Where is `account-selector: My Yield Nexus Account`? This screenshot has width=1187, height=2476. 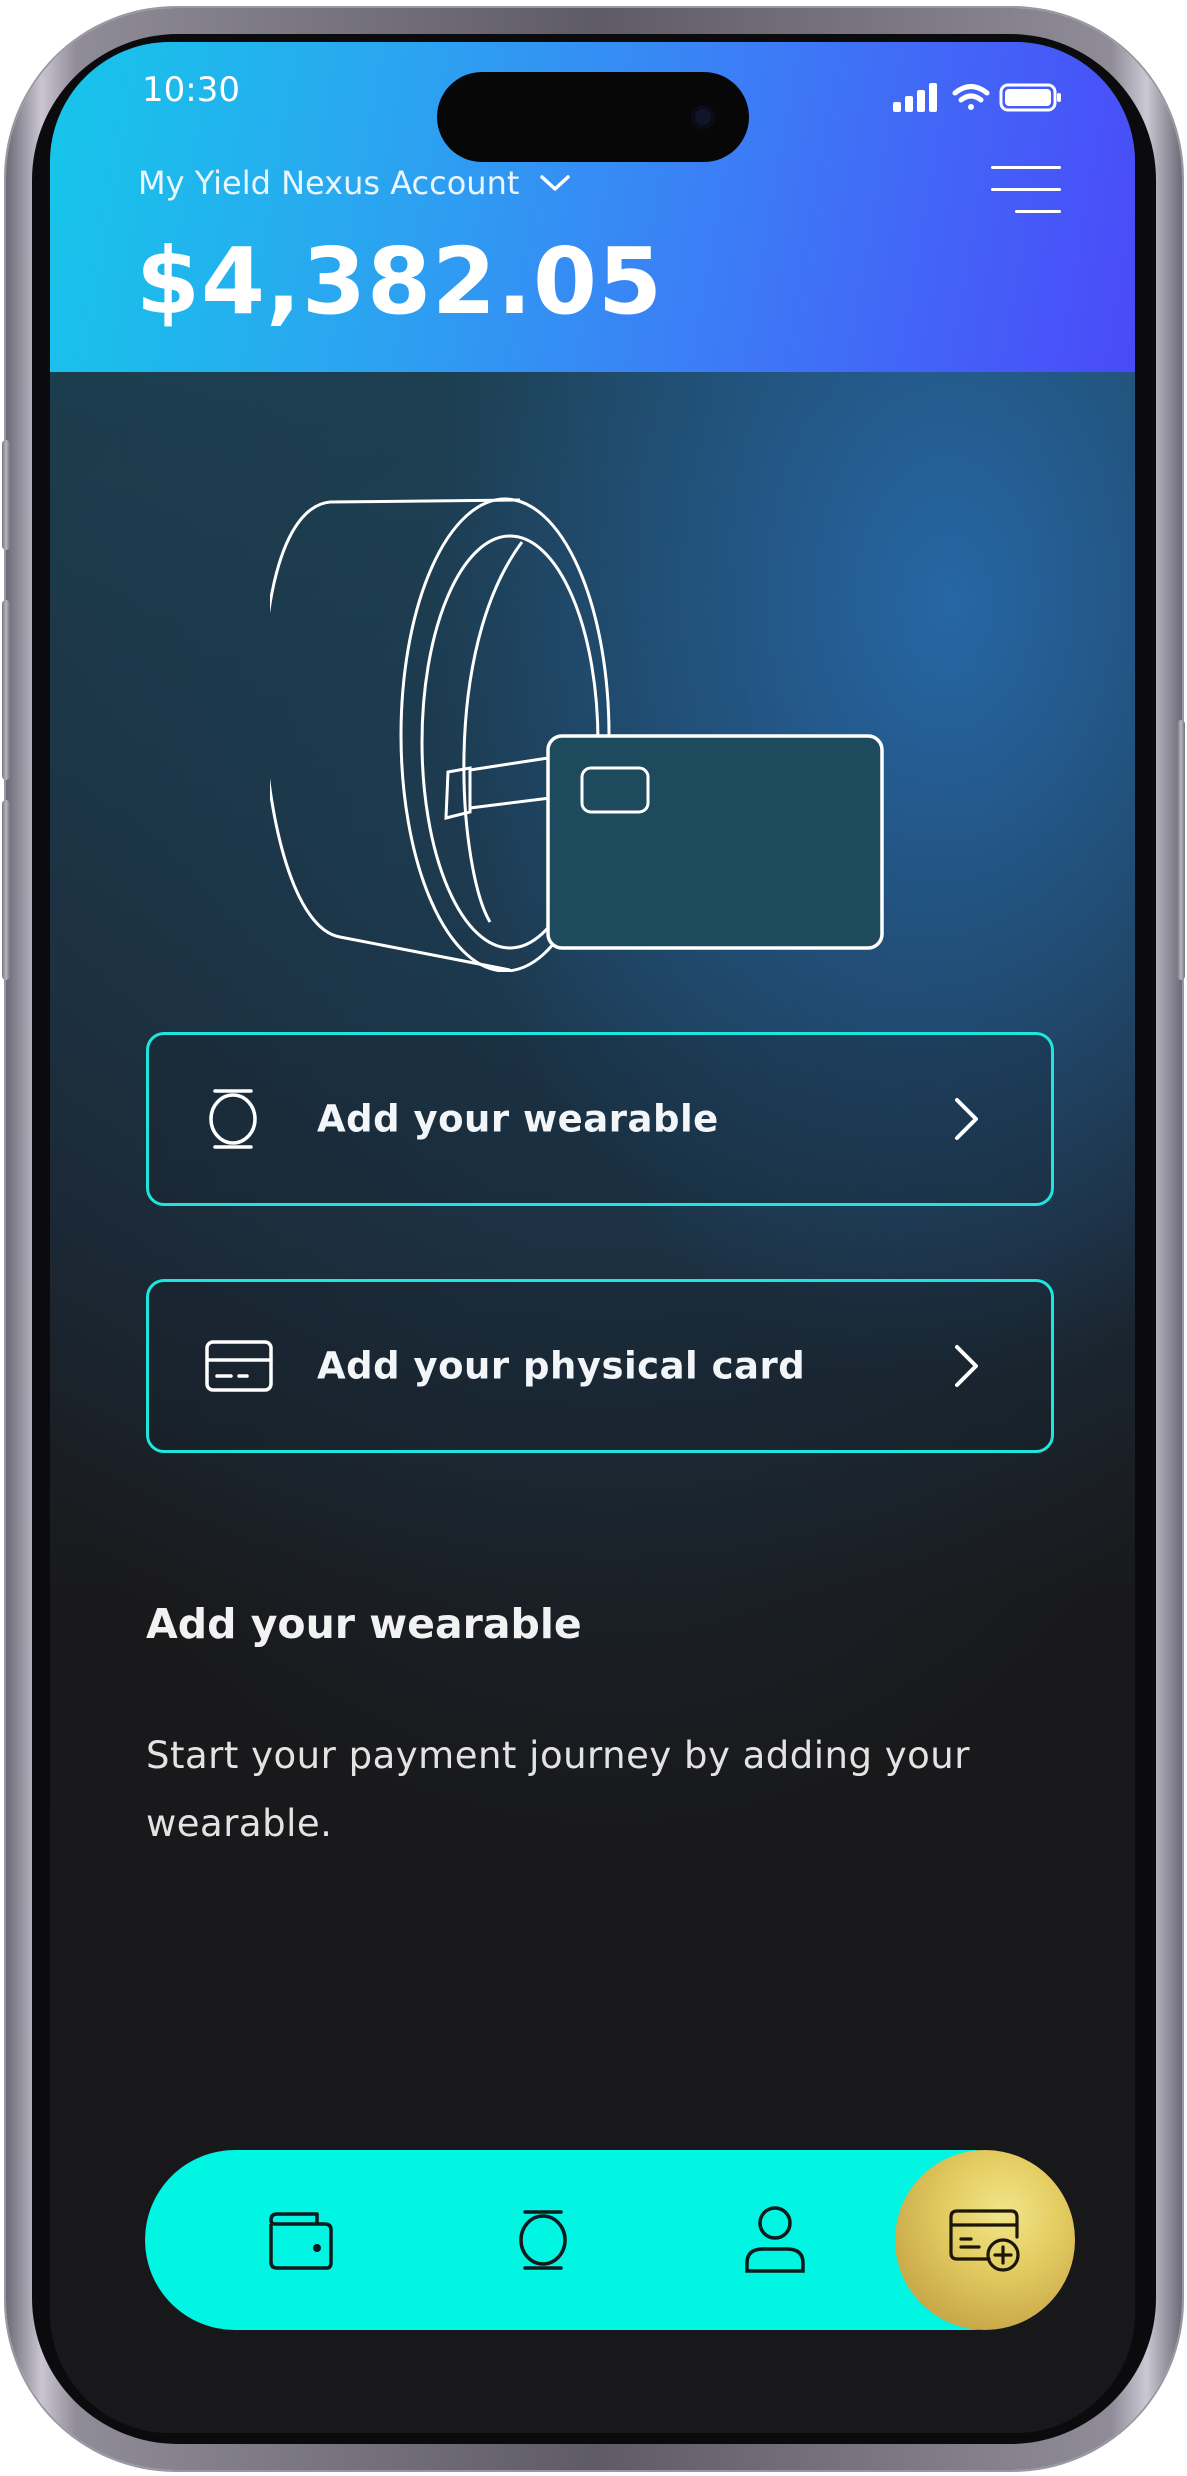
account-selector: My Yield Nexus Account is located at coordinates (354, 183).